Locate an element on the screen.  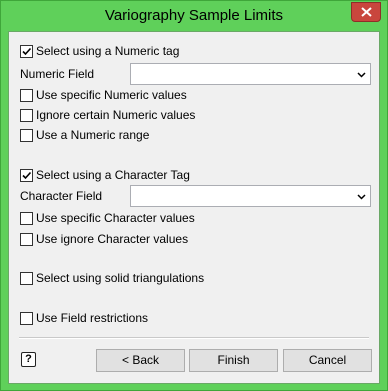
numeric-tag-checkbox: Select using a Numeric tag is located at coordinates (99, 51).